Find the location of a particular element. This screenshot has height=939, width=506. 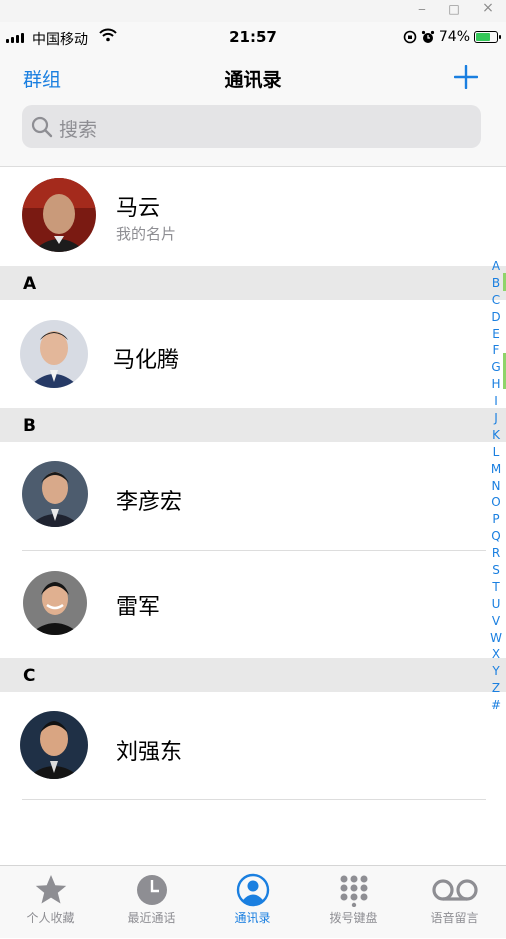

section-letter: B is located at coordinates (29, 426).